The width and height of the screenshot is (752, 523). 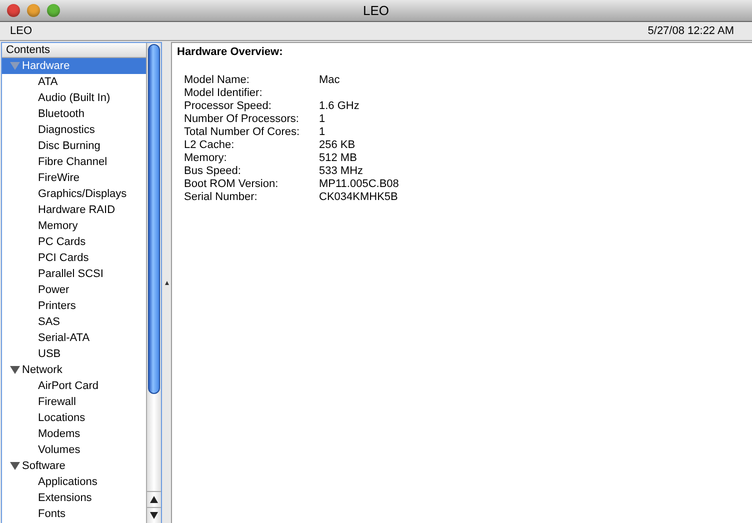 I want to click on grip-icon, so click(x=166, y=282).